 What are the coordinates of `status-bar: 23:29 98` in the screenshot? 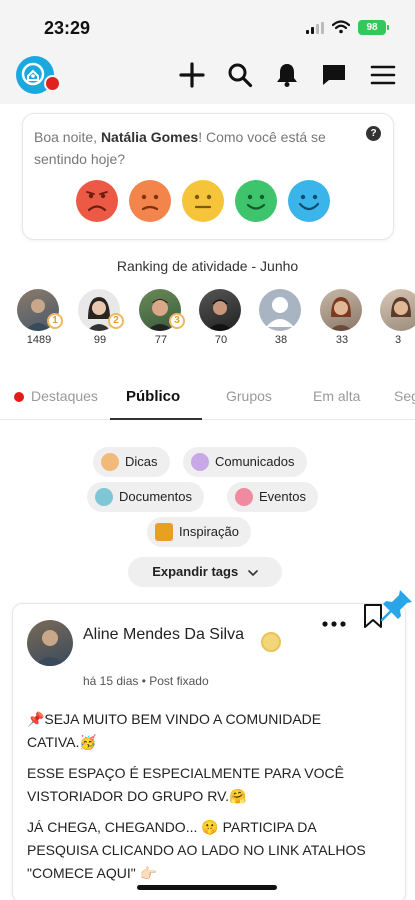 It's located at (207, 22).